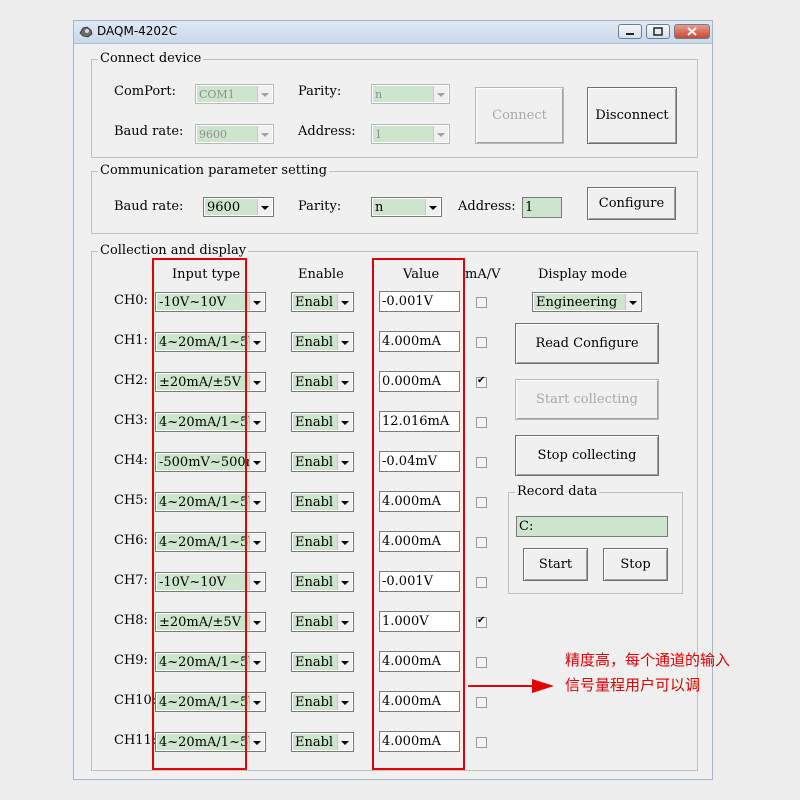 The height and width of the screenshot is (800, 800). I want to click on app-icon, so click(86, 32).